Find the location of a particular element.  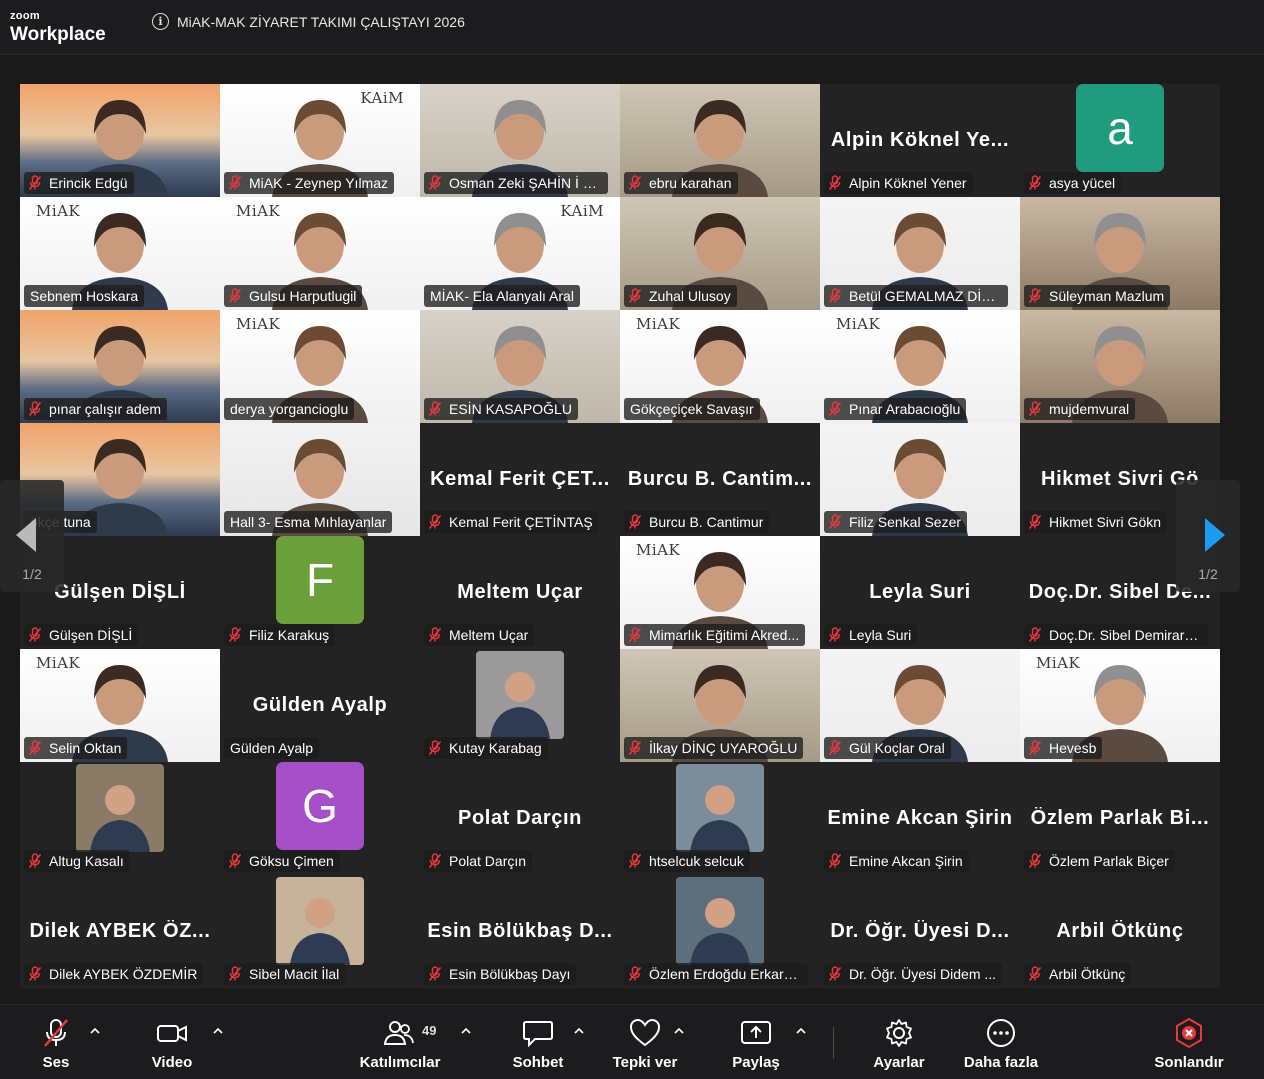

participant-tile: MiAK Hevesb is located at coordinates (1120, 705).